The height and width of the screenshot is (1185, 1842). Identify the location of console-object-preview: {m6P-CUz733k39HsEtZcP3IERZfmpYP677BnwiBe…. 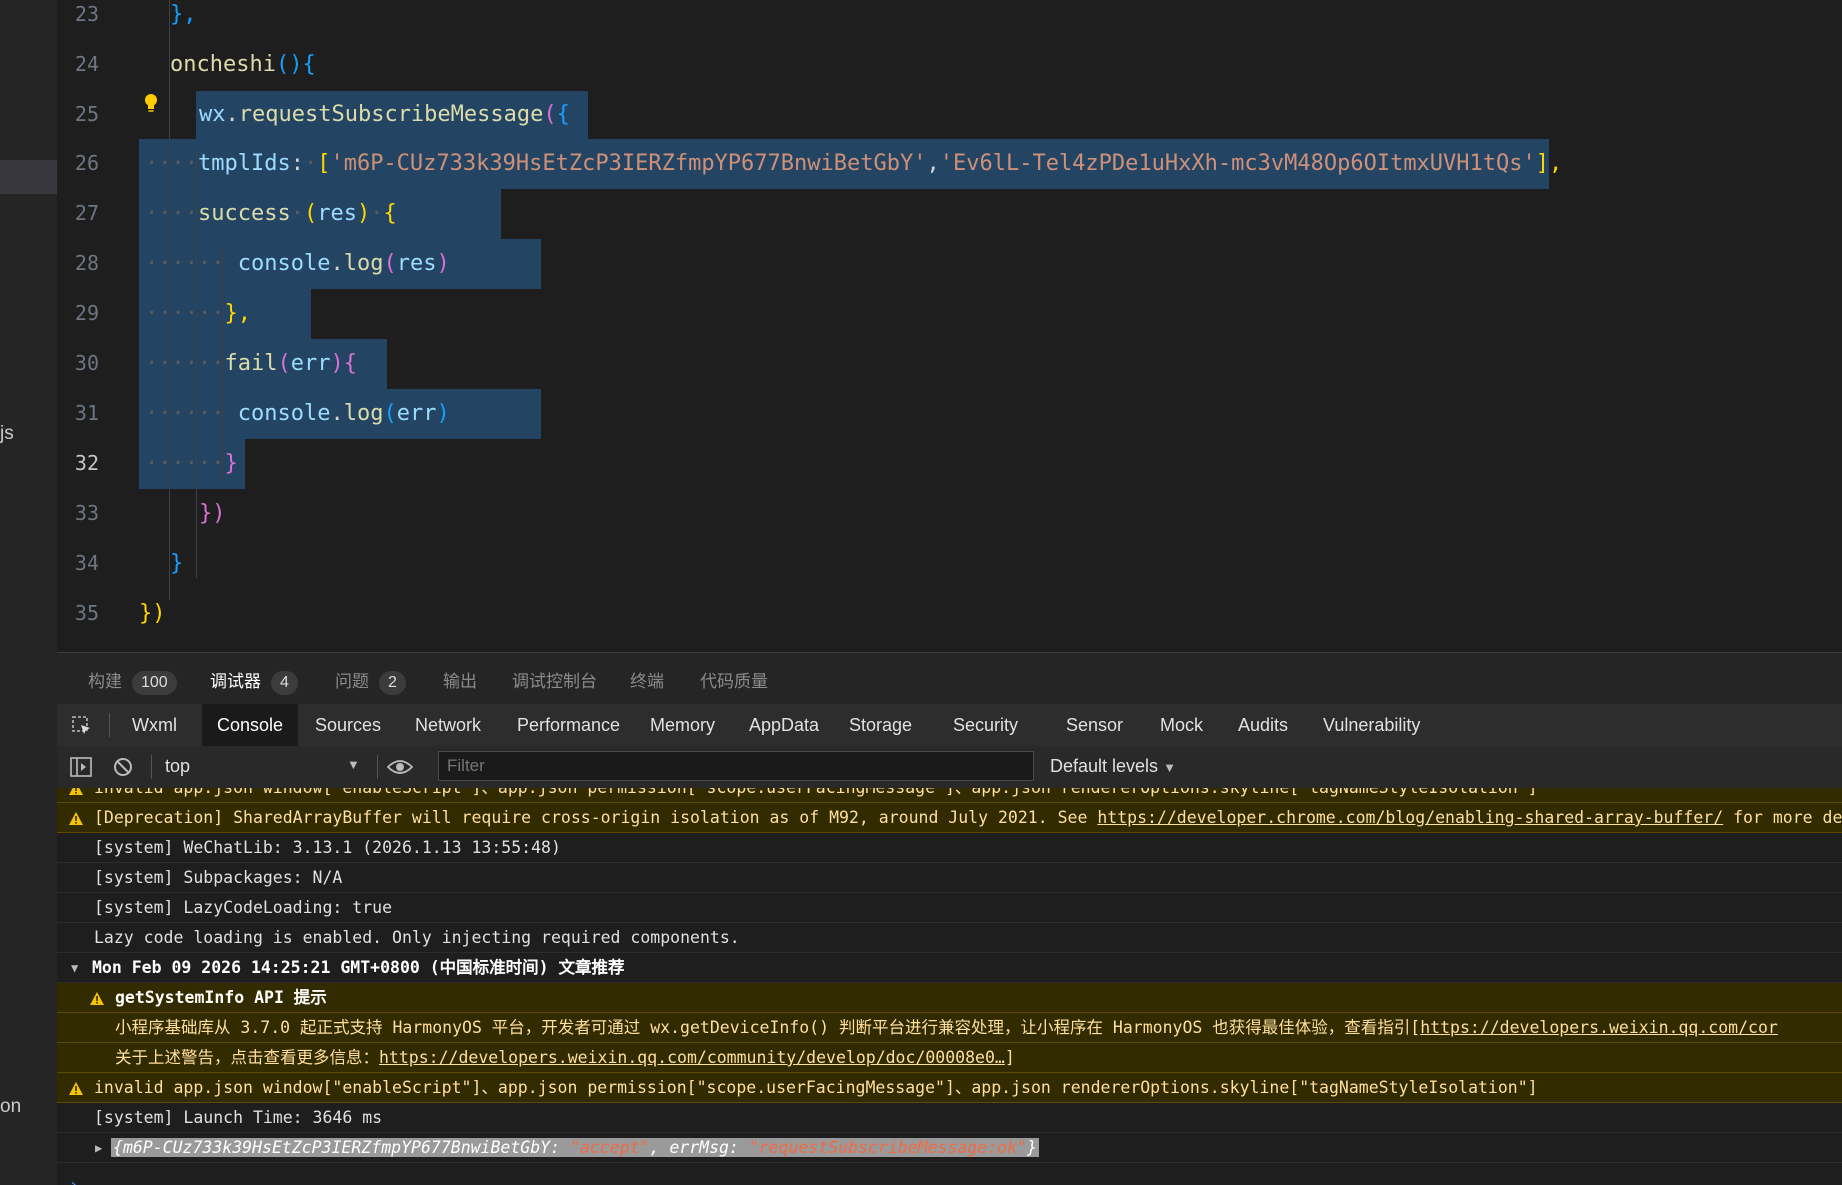
(575, 1147).